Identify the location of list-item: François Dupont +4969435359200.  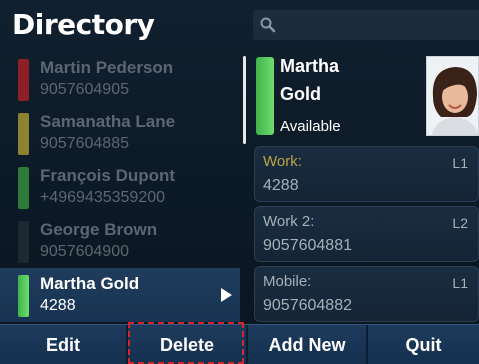
(126, 187).